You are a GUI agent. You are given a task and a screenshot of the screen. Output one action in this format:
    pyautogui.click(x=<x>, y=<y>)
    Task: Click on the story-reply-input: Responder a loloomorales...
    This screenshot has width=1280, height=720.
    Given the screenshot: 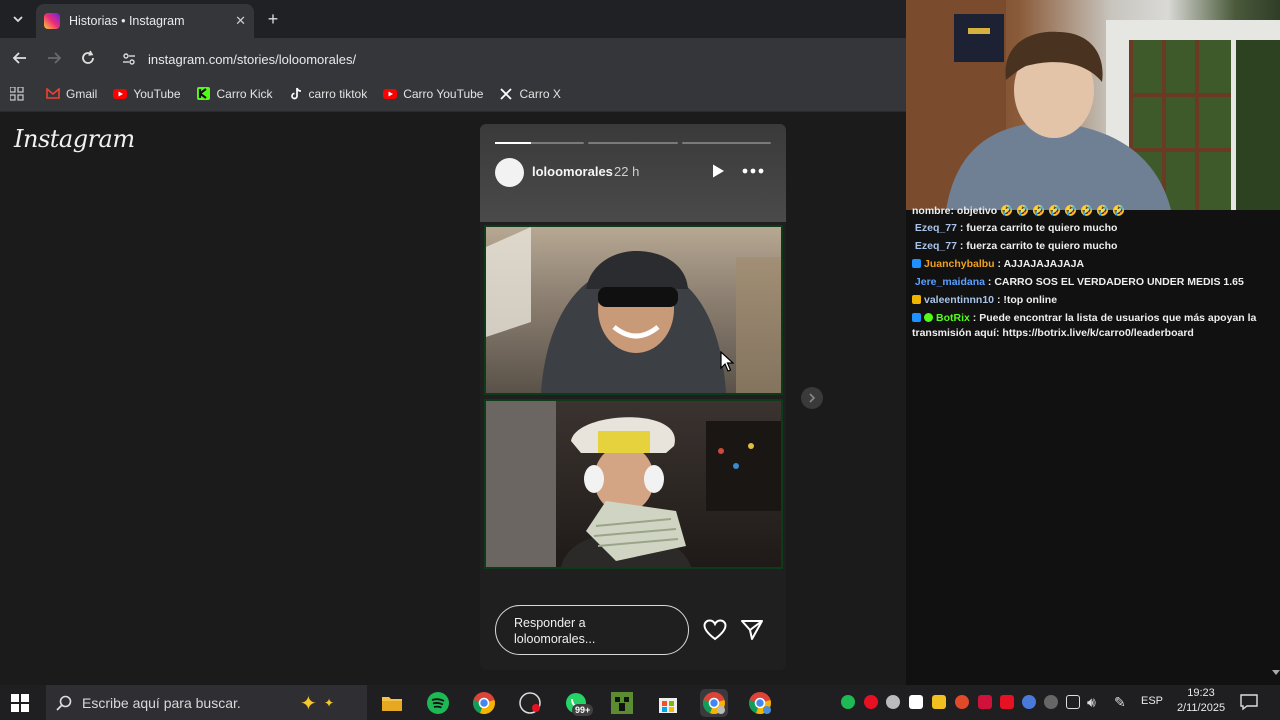 What is the action you would take?
    pyautogui.click(x=592, y=630)
    